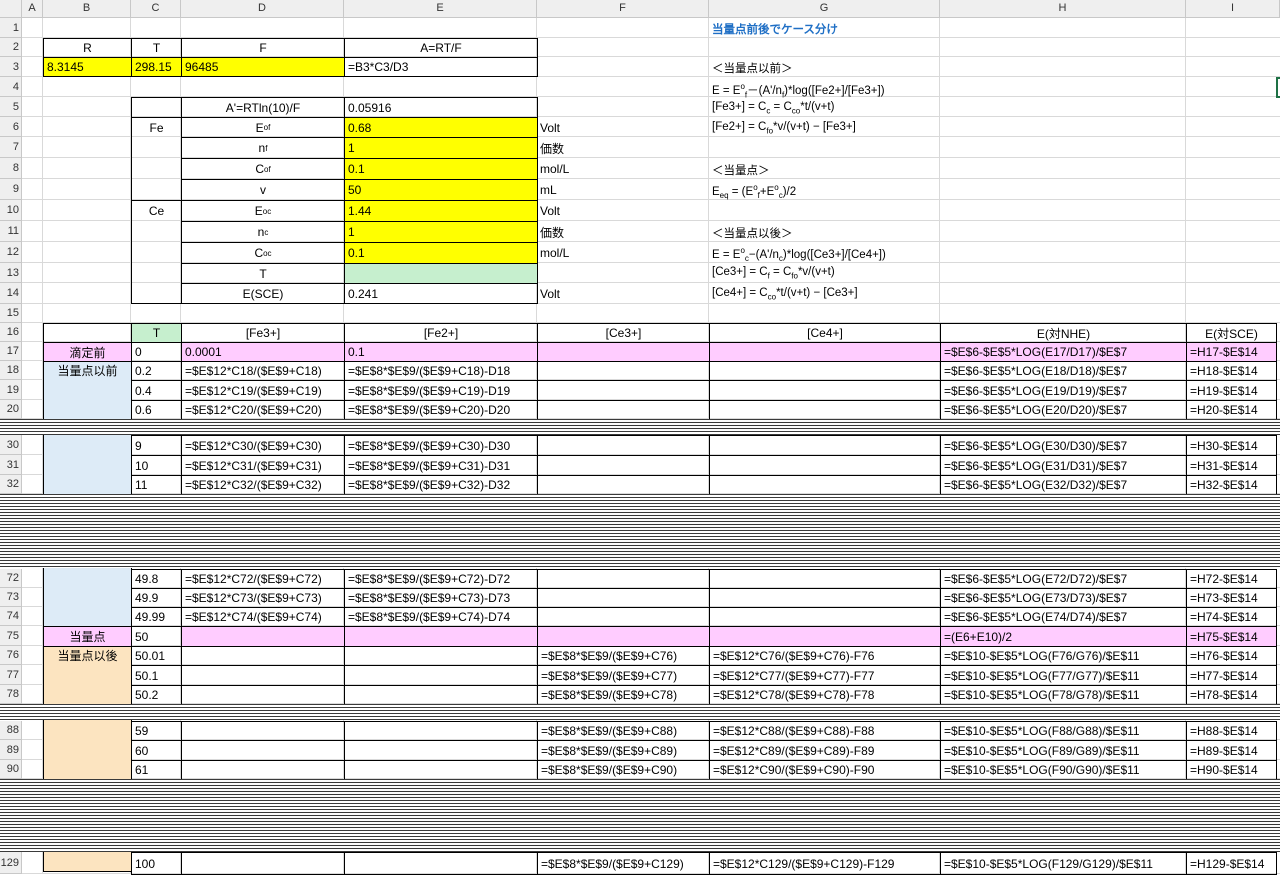 Image resolution: width=1280 pixels, height=875 pixels. What do you see at coordinates (623, 695) in the screenshot?
I see `cell-ce3-row-78: =$E$8*$E$9/($E$9+C78)` at bounding box center [623, 695].